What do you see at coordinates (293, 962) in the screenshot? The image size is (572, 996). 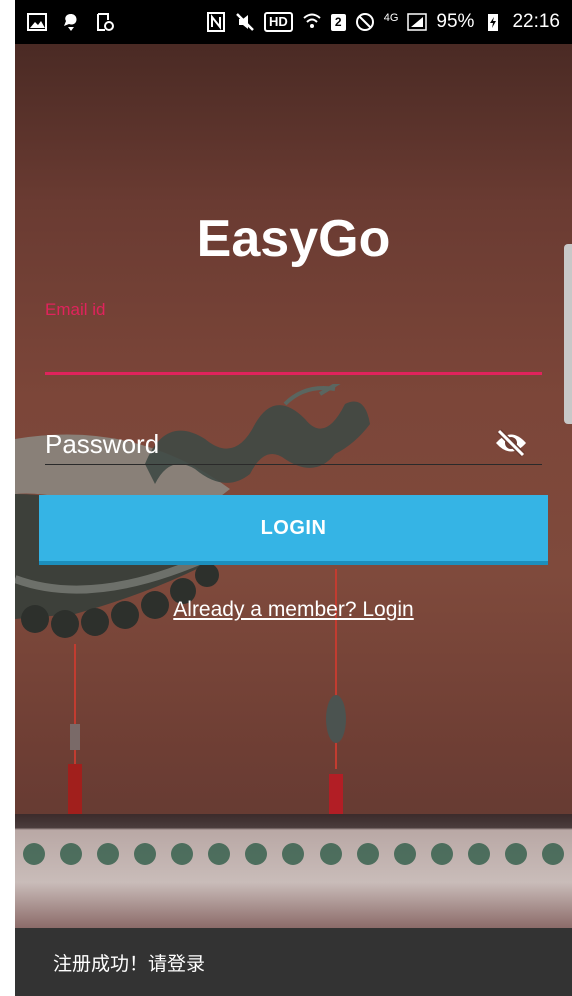 I see `toast-message: 注册成功！请登录` at bounding box center [293, 962].